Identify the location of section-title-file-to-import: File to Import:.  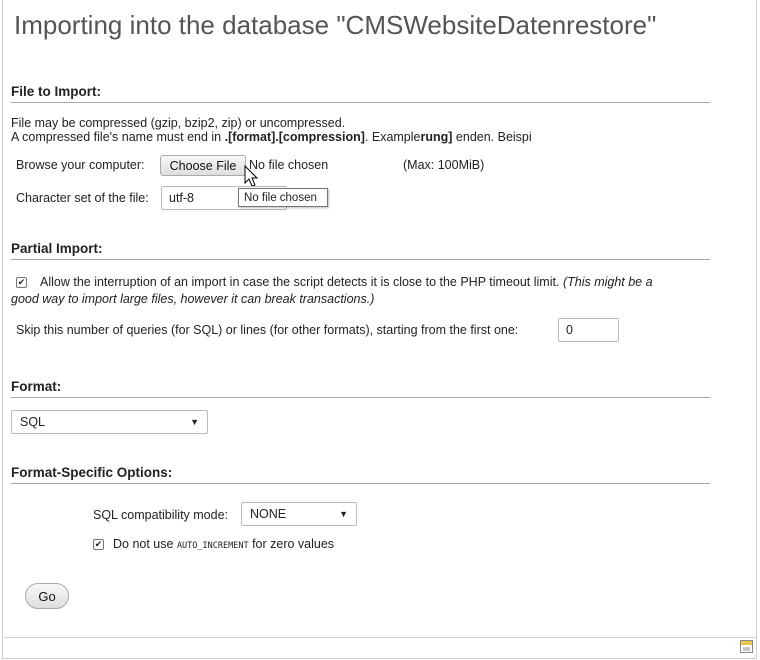
(360, 93).